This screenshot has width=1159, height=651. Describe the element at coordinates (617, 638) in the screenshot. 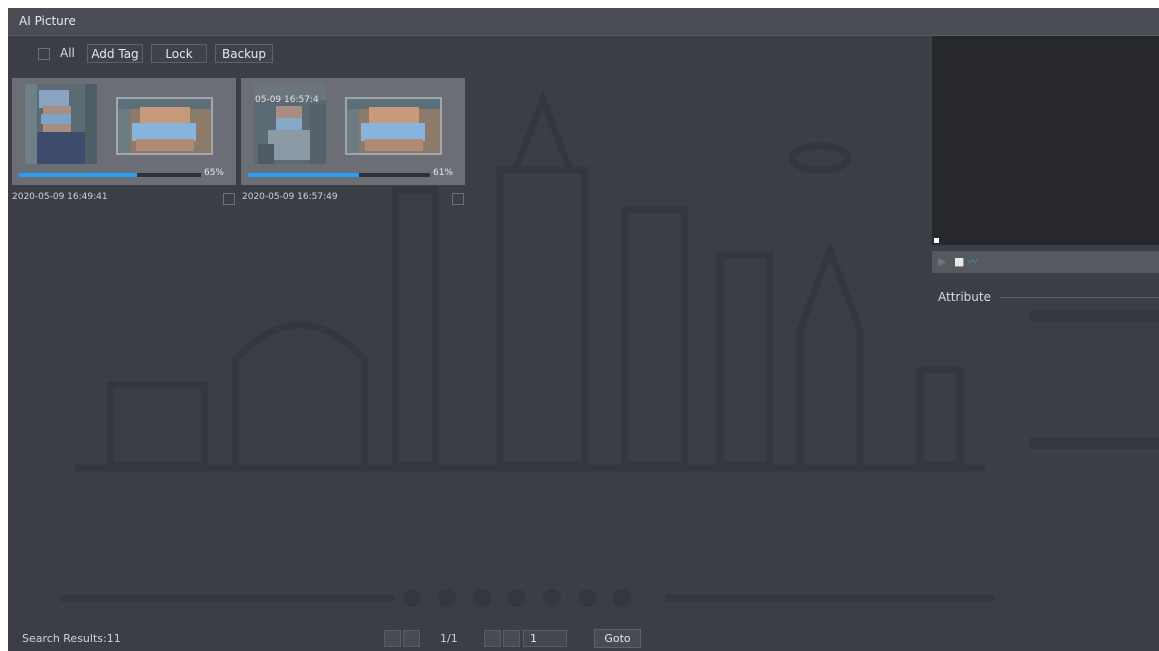

I see `goto-button: Goto` at that location.